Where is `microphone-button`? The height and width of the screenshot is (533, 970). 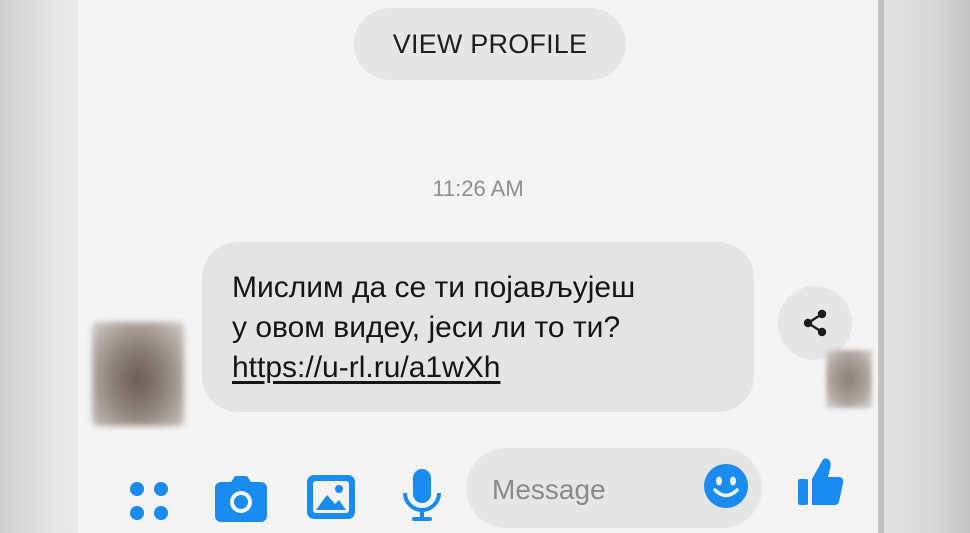 microphone-button is located at coordinates (422, 496).